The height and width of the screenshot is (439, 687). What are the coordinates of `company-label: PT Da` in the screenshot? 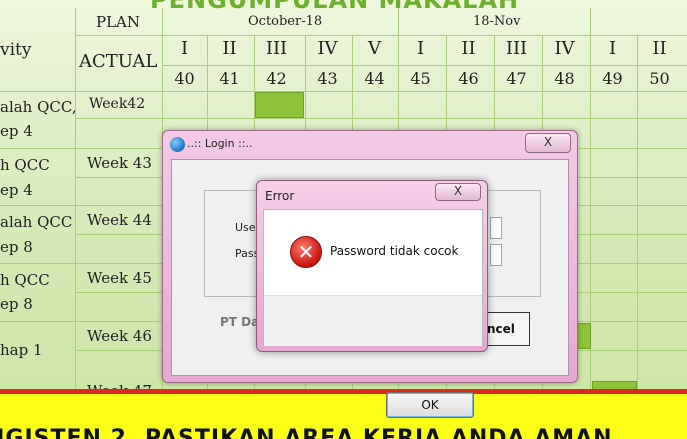 It's located at (240, 322).